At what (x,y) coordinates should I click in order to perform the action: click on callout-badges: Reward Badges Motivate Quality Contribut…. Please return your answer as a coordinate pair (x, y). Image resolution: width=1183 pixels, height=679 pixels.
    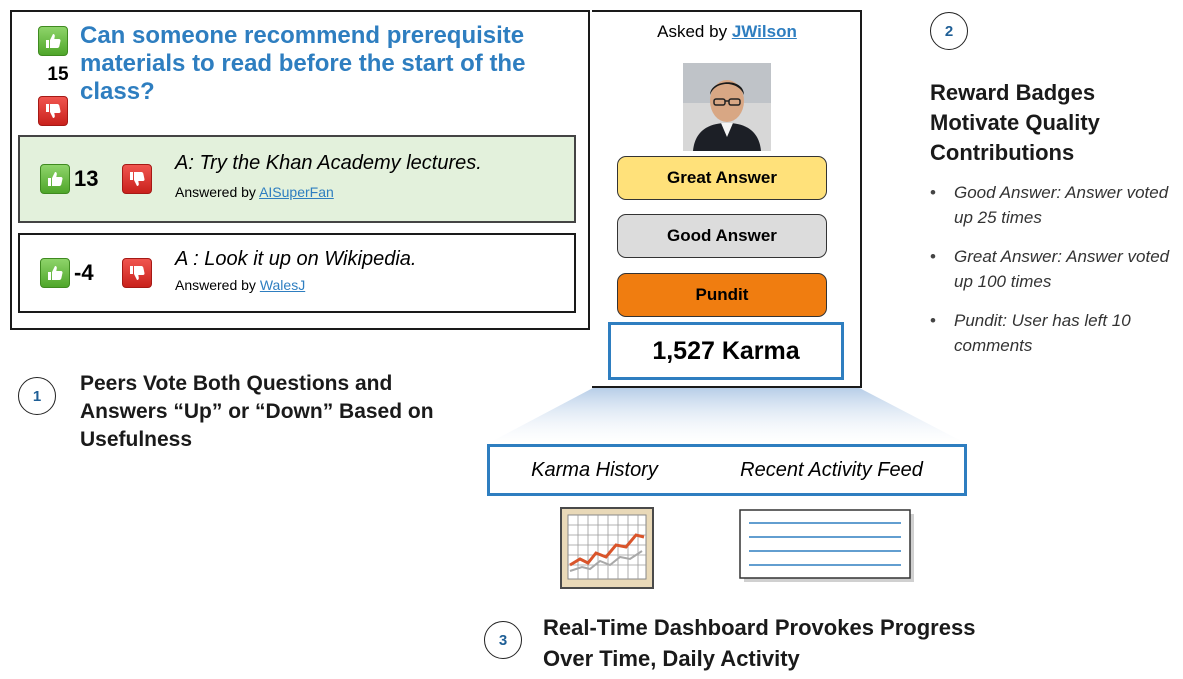
    Looking at the image, I should click on (1015, 122).